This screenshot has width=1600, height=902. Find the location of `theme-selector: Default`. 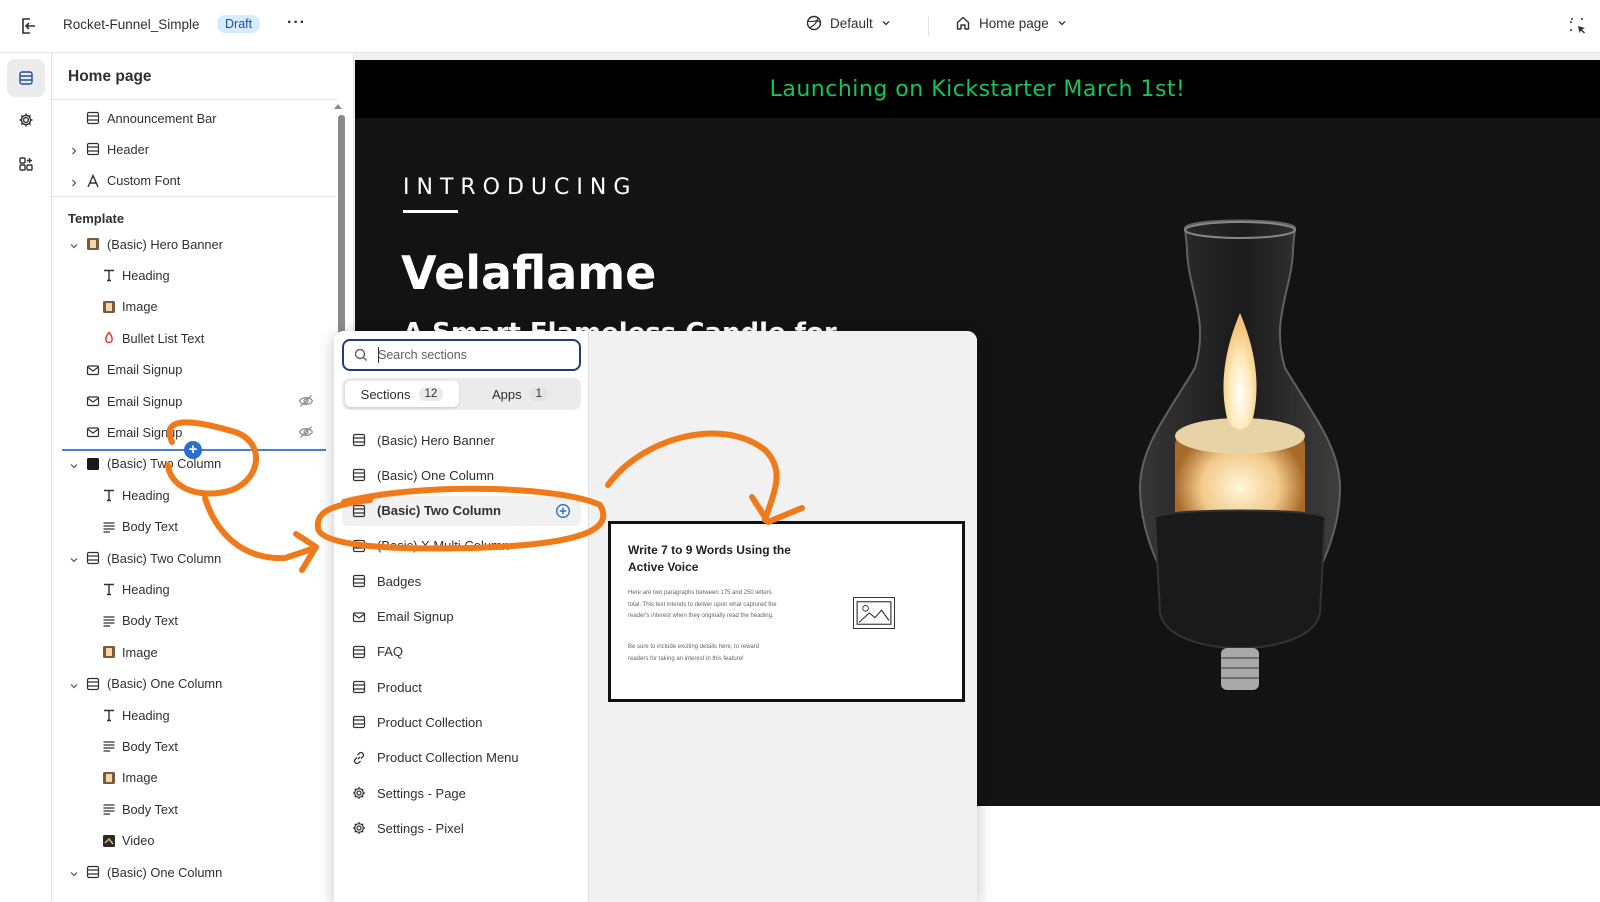

theme-selector: Default is located at coordinates (848, 23).